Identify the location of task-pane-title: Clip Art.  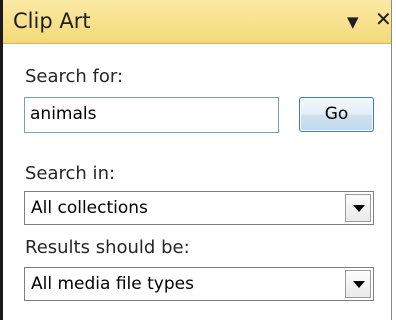
(52, 21).